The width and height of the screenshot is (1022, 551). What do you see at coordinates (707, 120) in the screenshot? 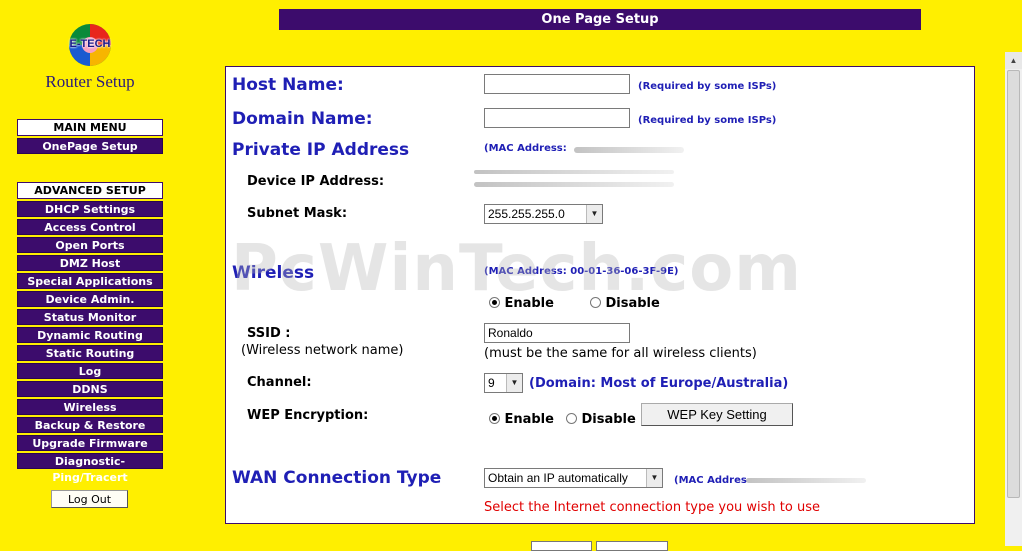
I see `domain-name-note: (Required by some ISPs)` at bounding box center [707, 120].